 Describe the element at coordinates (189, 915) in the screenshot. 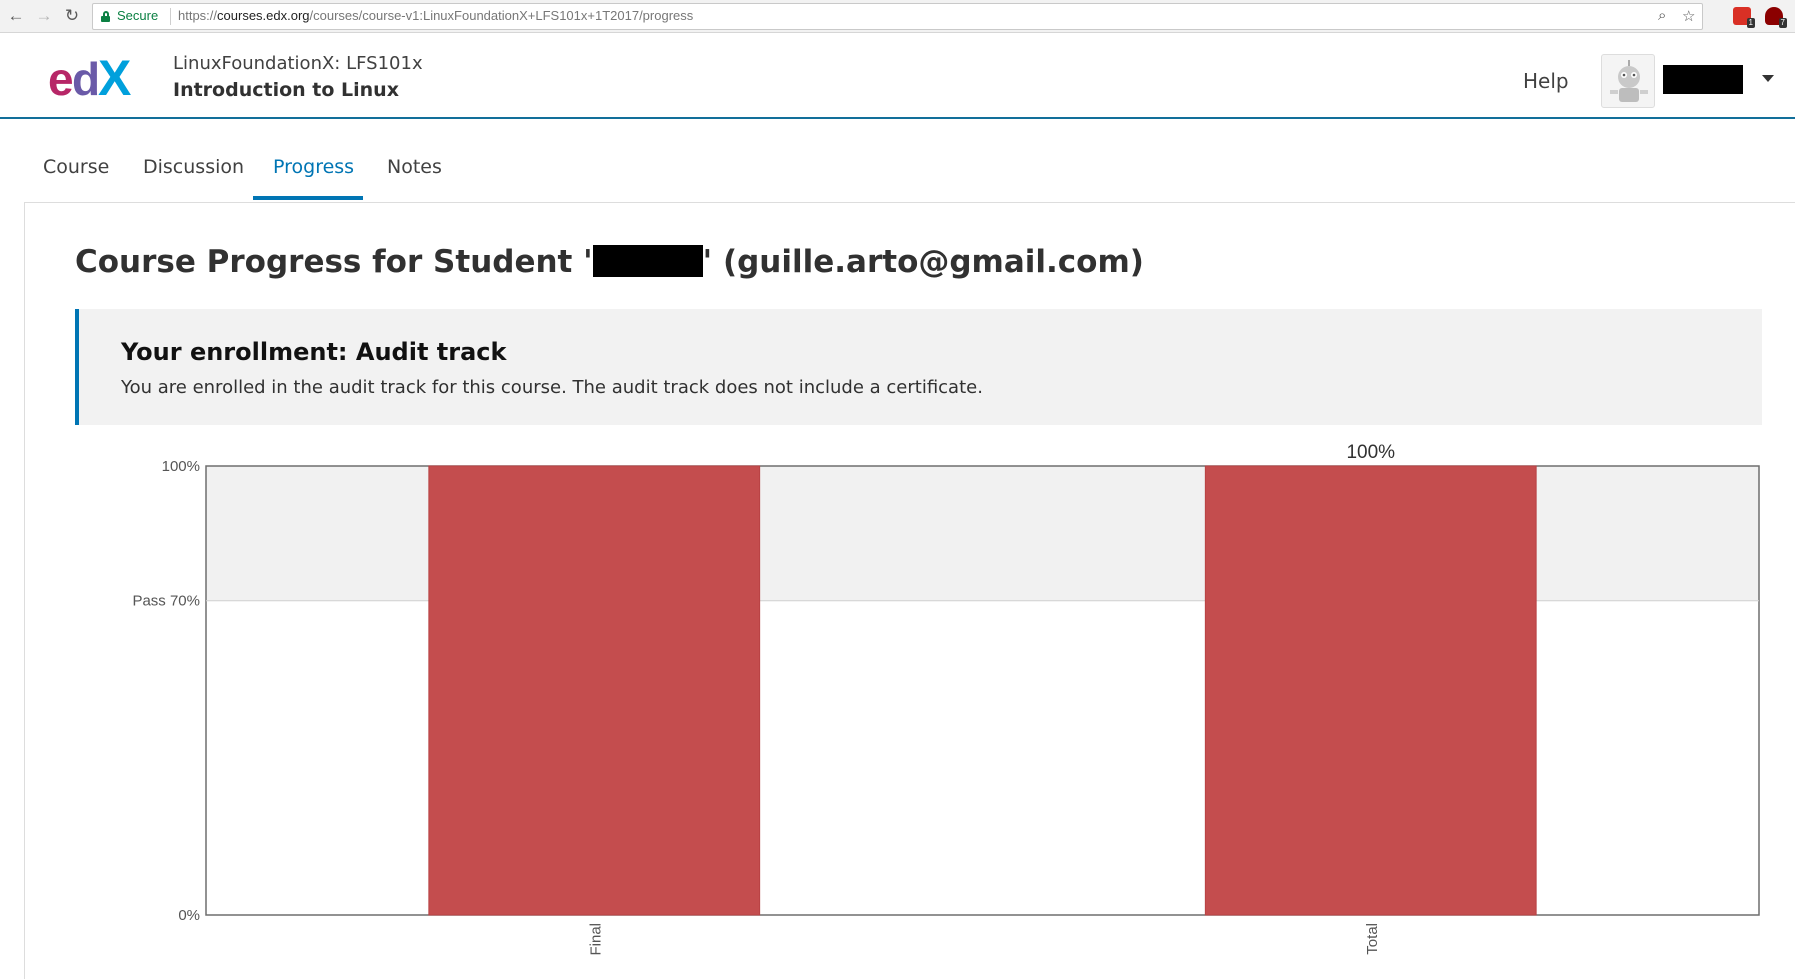

I see `y-tick-label: 0%` at that location.